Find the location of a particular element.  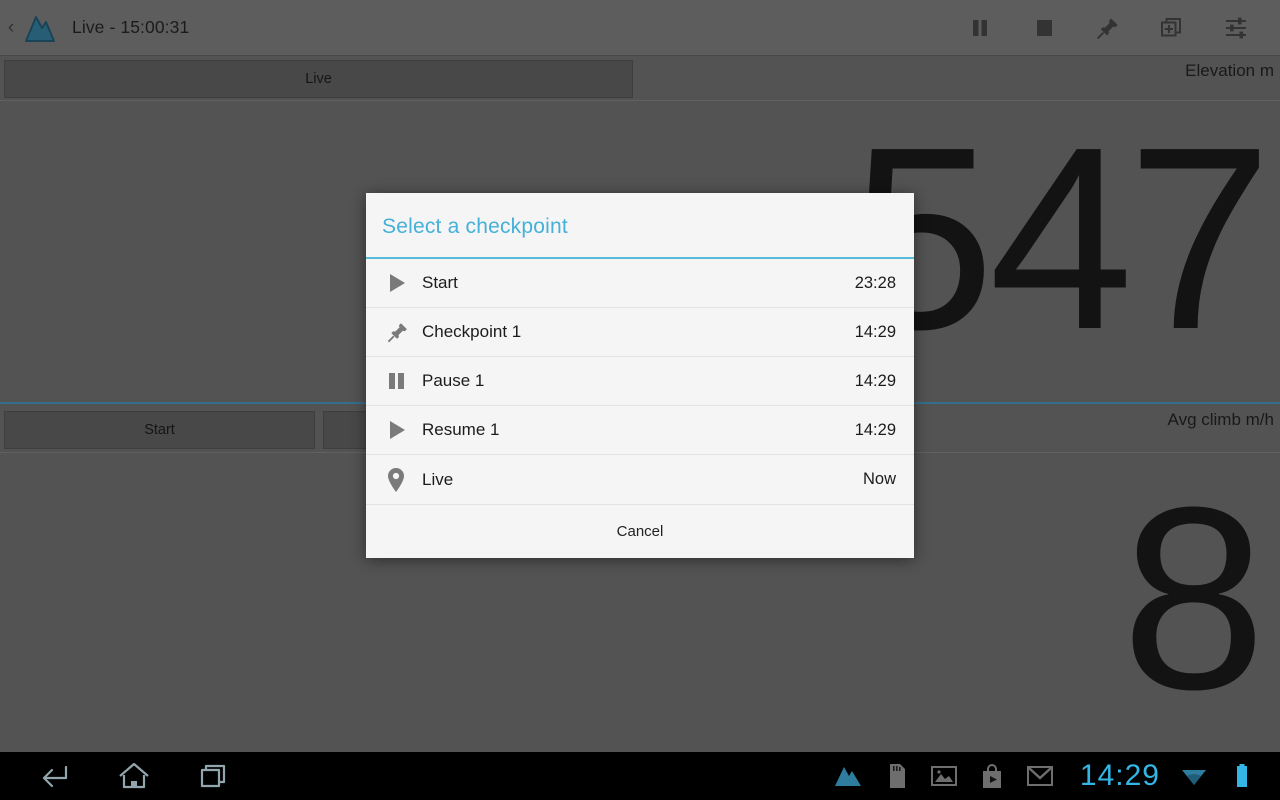

mountain-app-icon is located at coordinates (848, 776).